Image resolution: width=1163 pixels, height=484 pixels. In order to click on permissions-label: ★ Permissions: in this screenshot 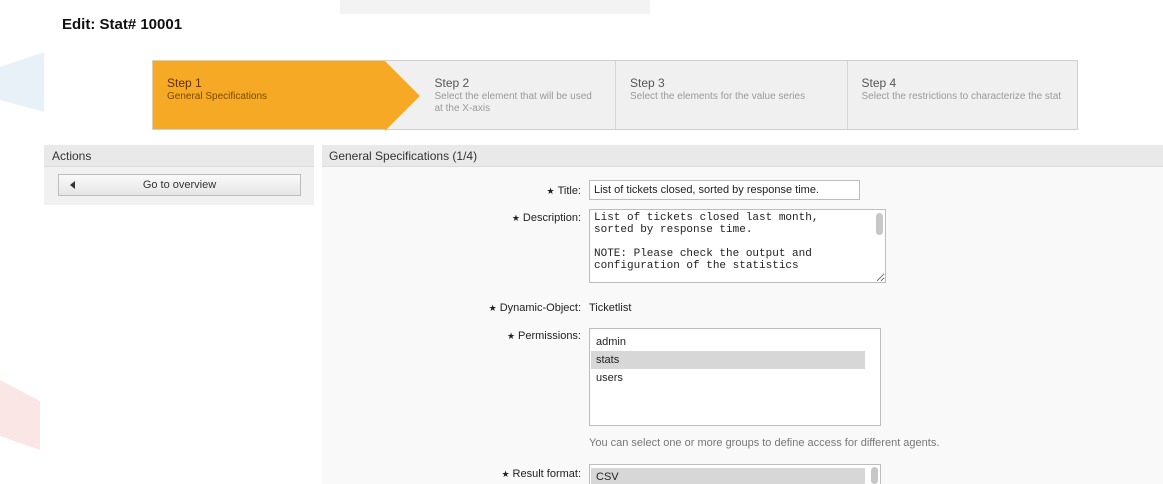, I will do `click(543, 336)`.